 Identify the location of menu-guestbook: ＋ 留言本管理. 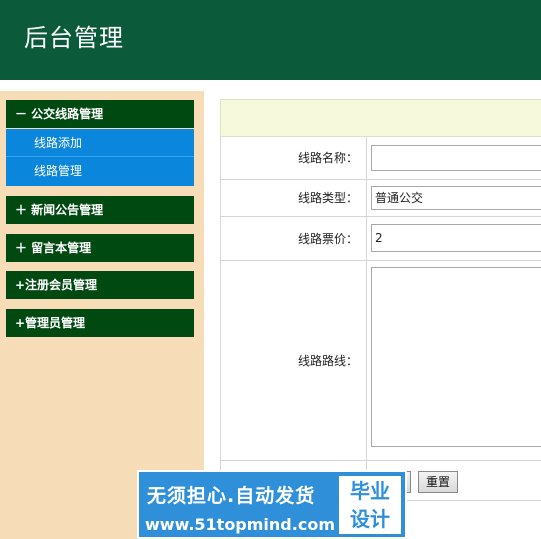
(100, 248).